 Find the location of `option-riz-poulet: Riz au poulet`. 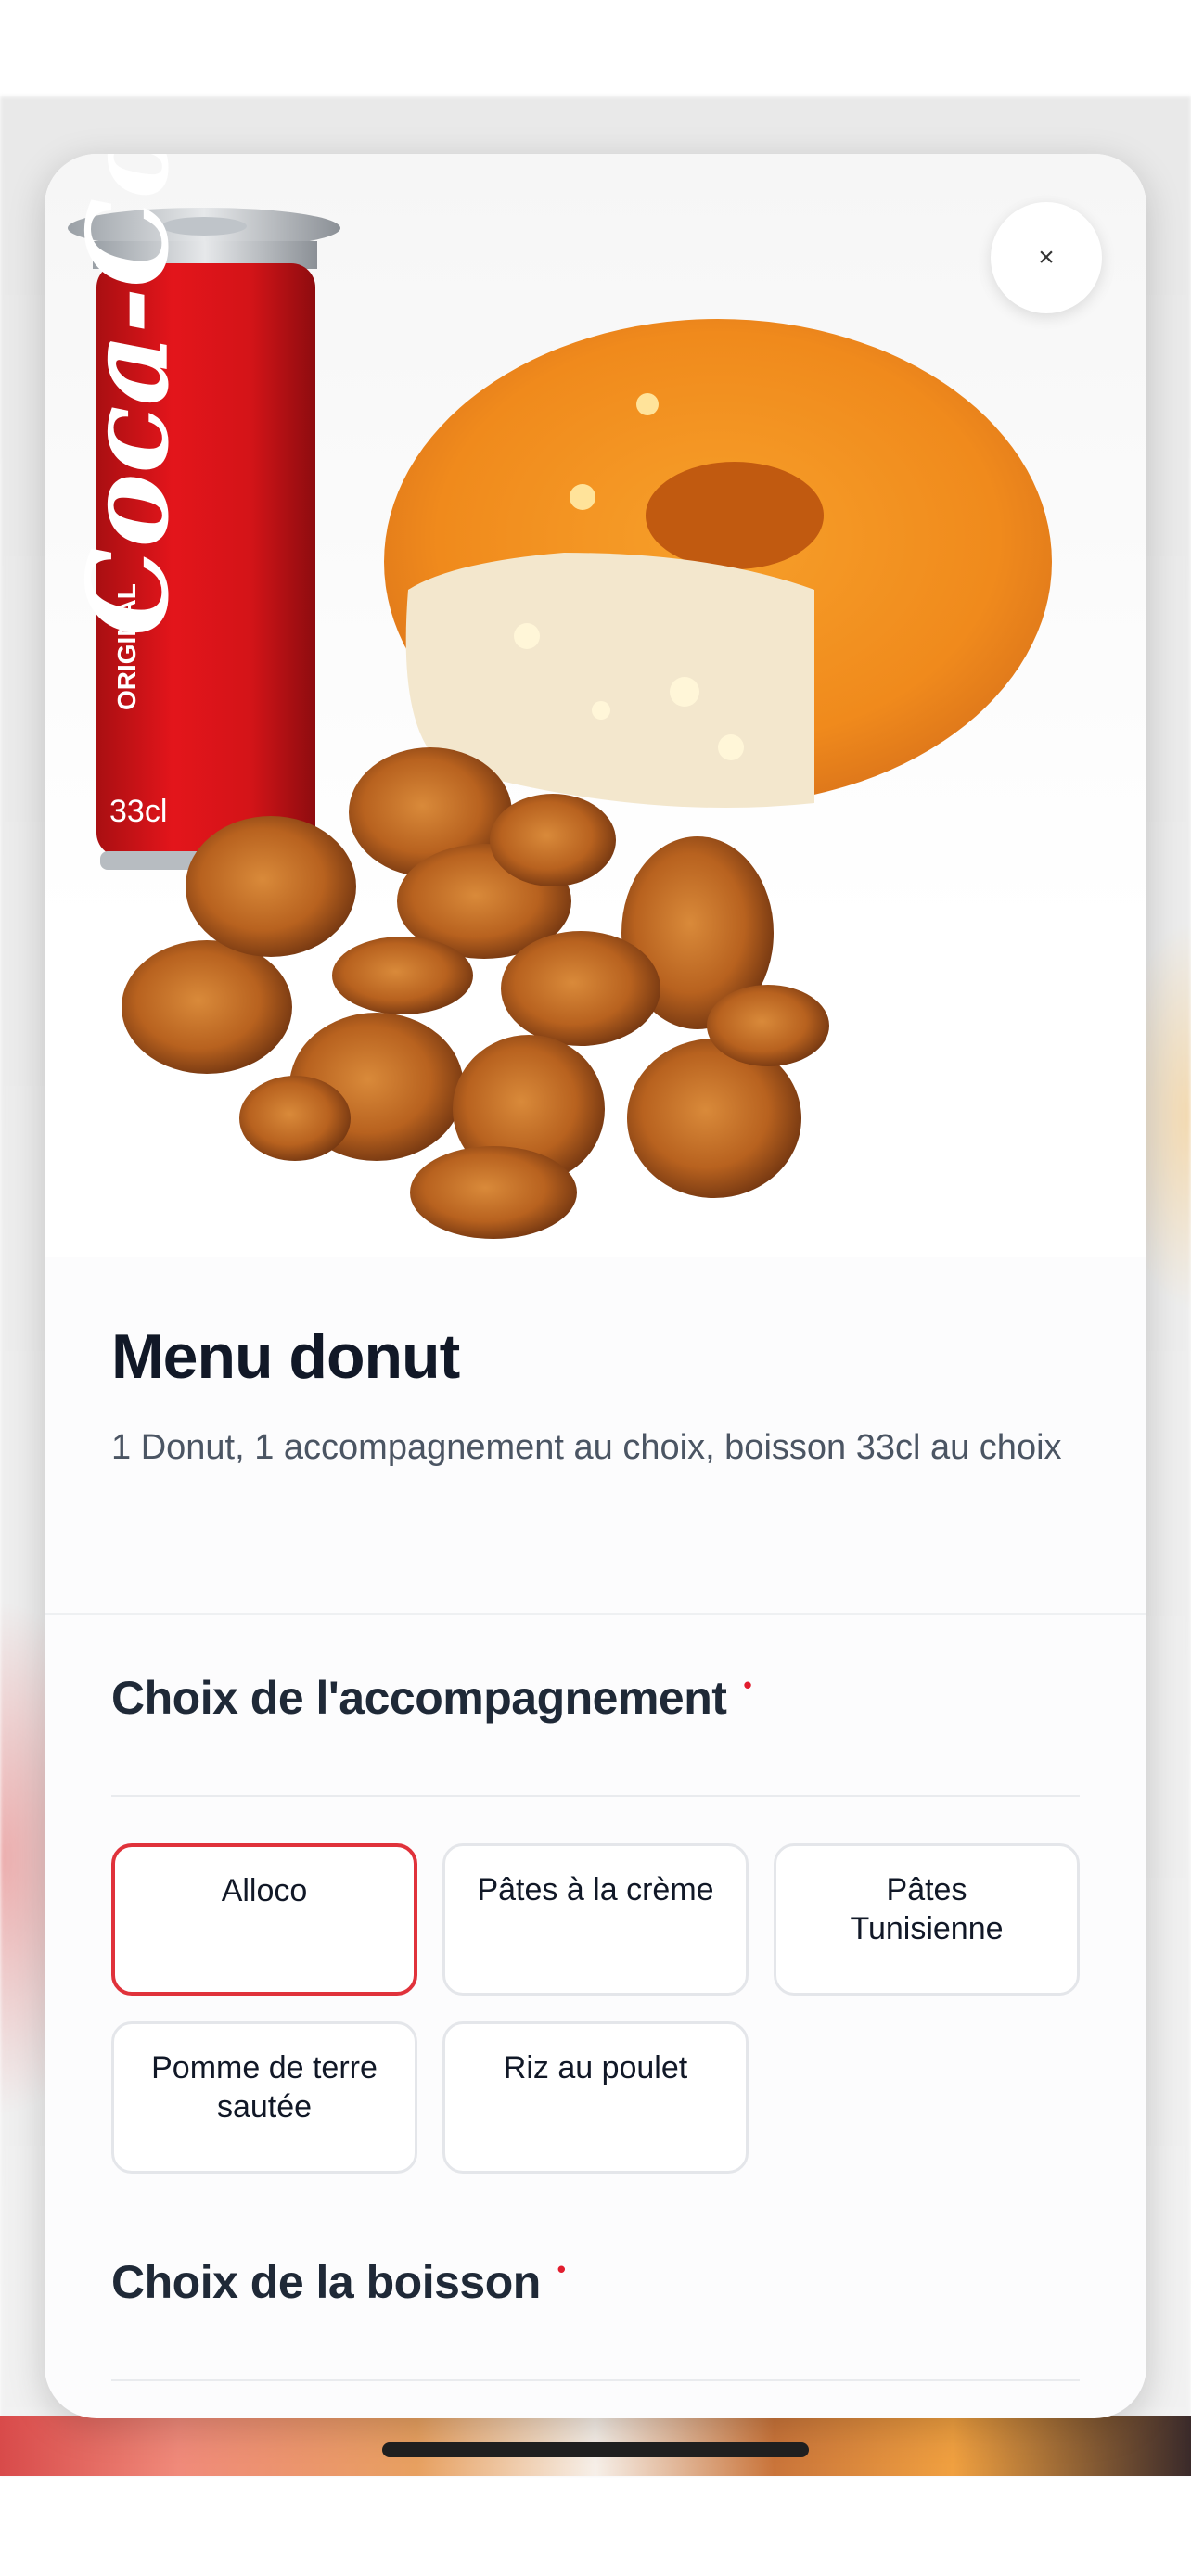

option-riz-poulet: Riz au poulet is located at coordinates (595, 2098).